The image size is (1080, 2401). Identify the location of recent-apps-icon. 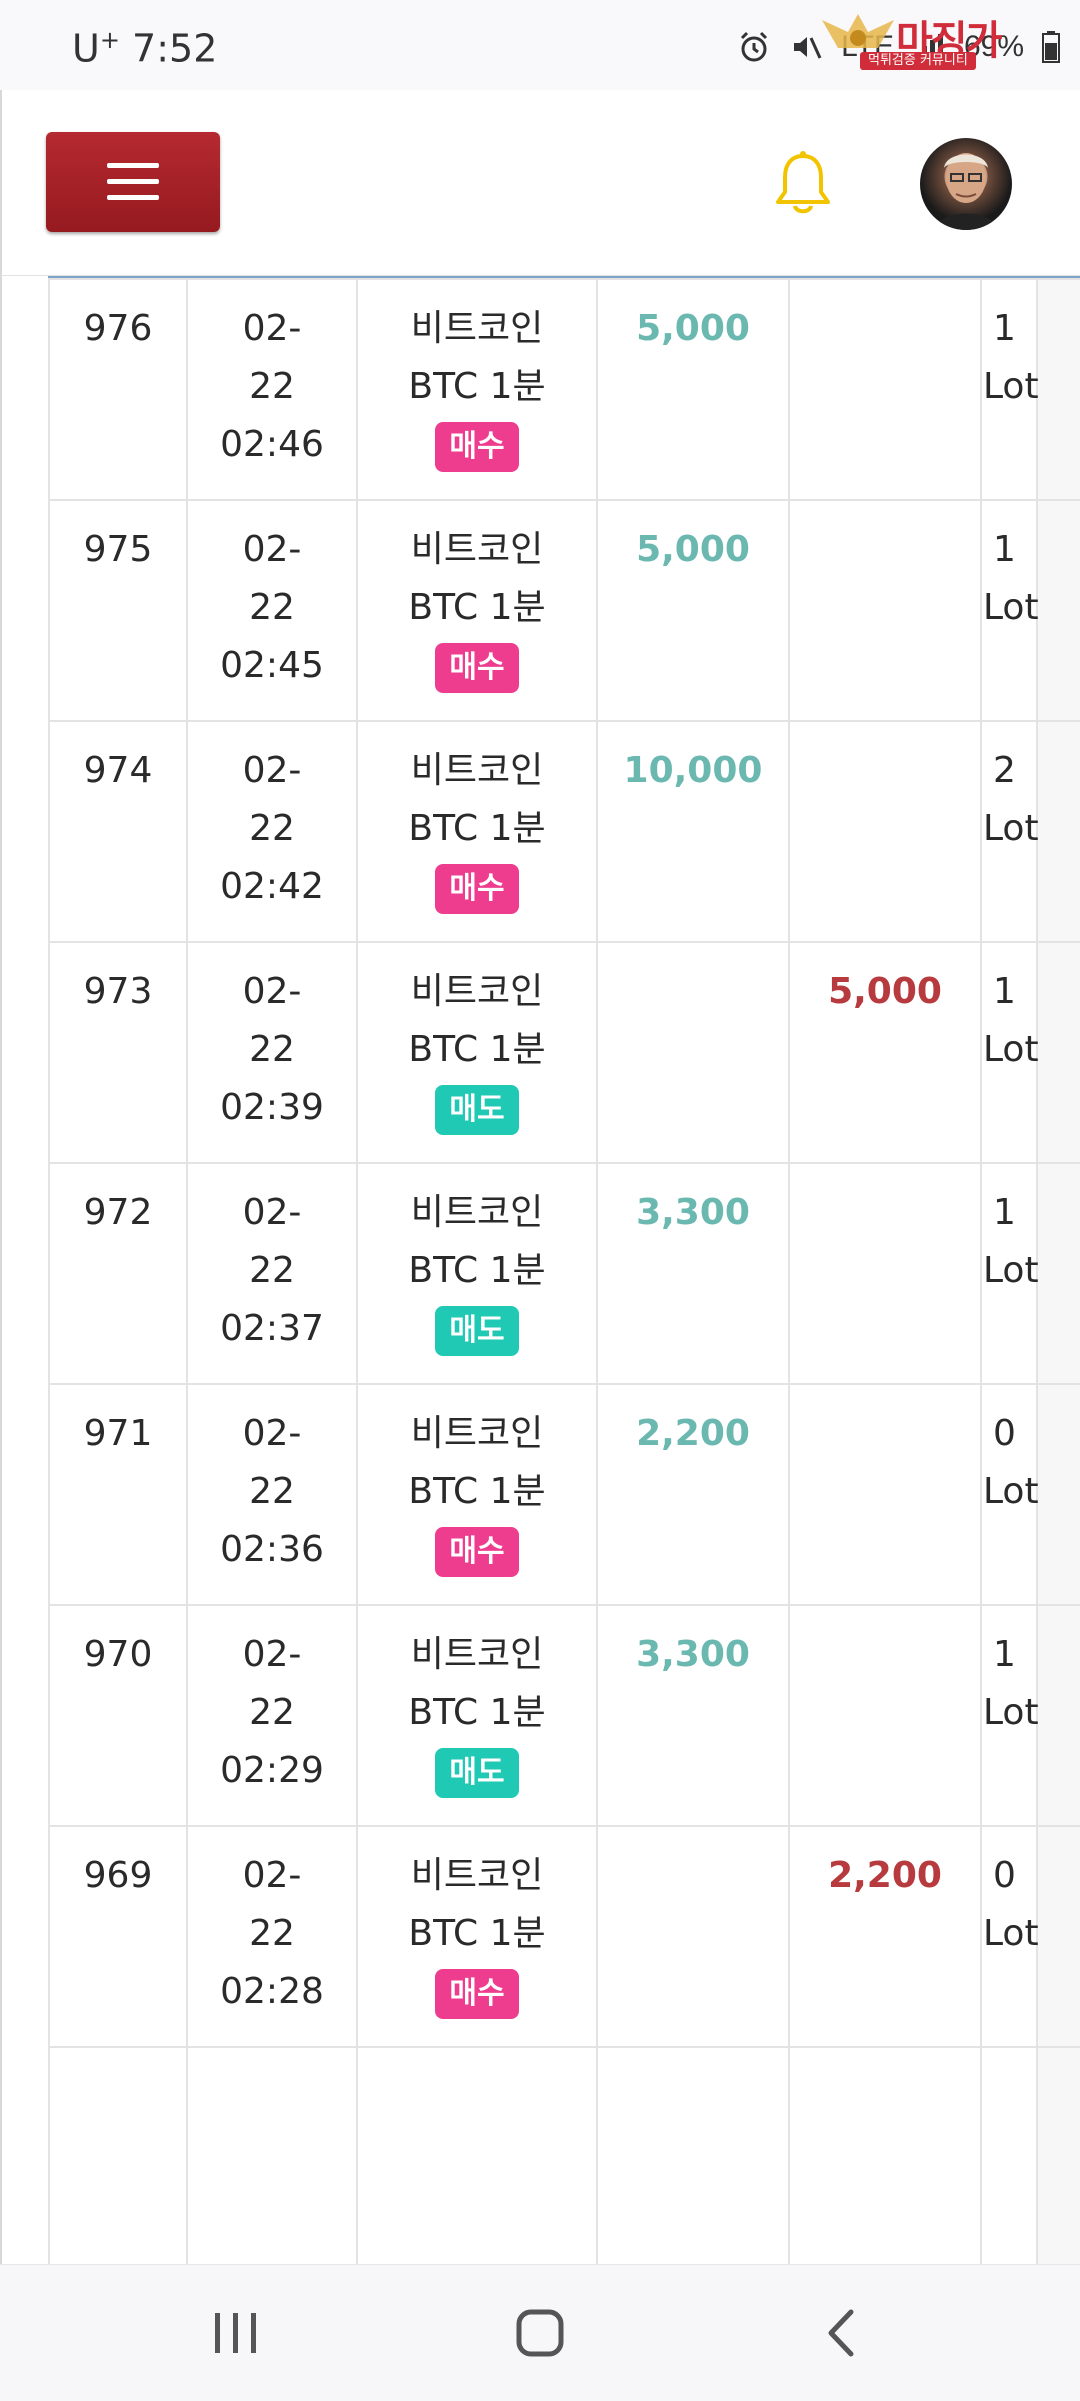
(235, 2333).